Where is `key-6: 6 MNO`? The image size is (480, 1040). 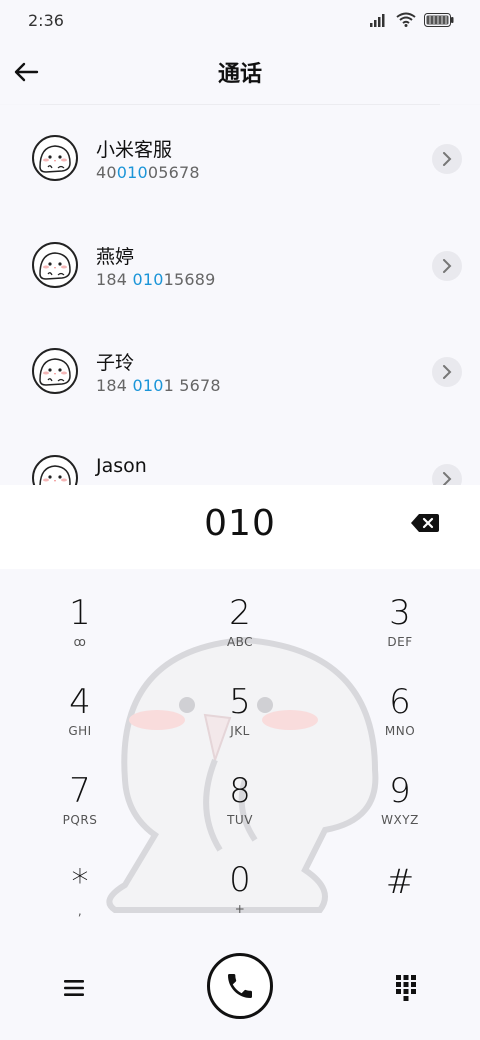 key-6: 6 MNO is located at coordinates (400, 722).